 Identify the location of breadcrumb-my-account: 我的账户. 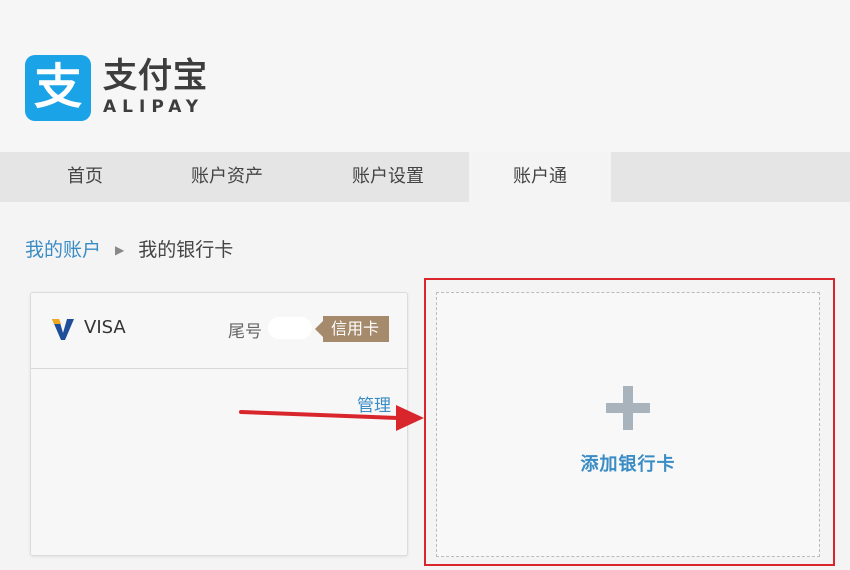
(63, 250).